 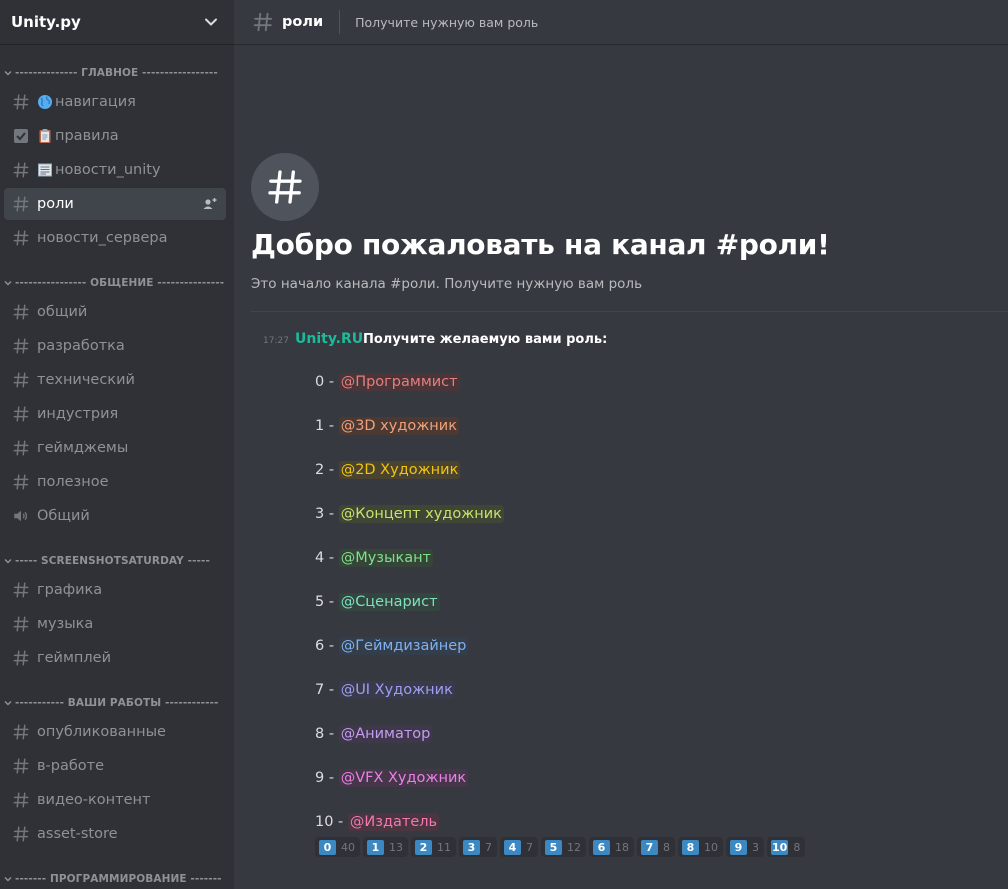 What do you see at coordinates (485, 339) in the screenshot?
I see `message-text: Получите желаемую вами роль:` at bounding box center [485, 339].